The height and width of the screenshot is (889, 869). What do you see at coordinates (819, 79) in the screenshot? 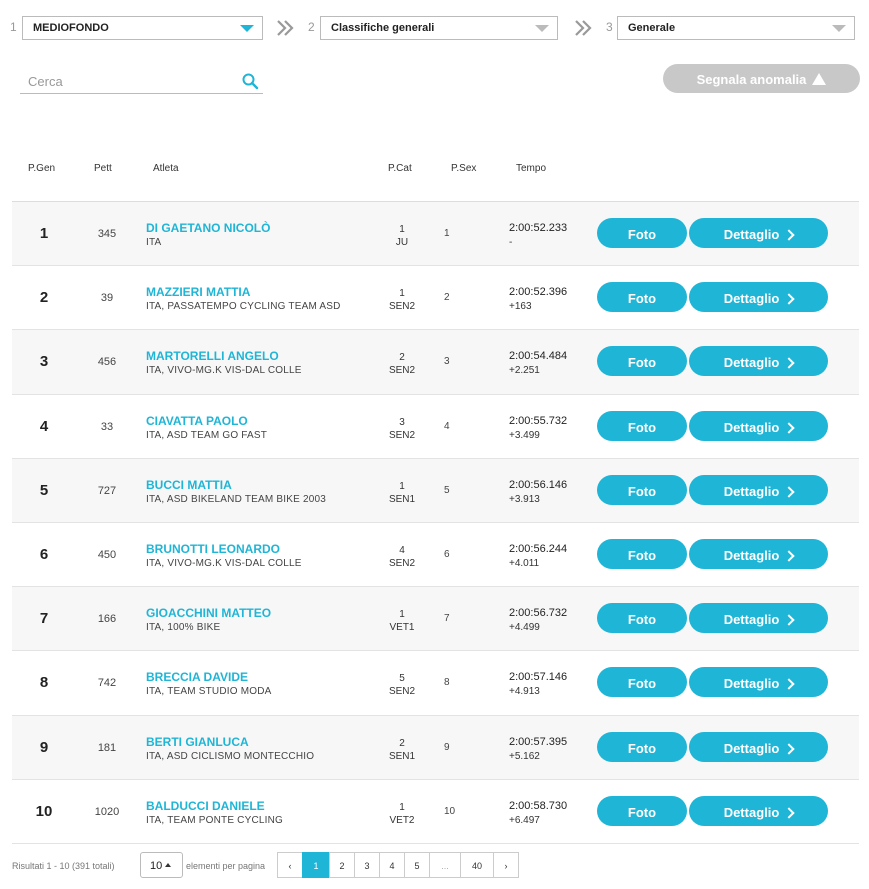
I see `warning-triangle-icon` at bounding box center [819, 79].